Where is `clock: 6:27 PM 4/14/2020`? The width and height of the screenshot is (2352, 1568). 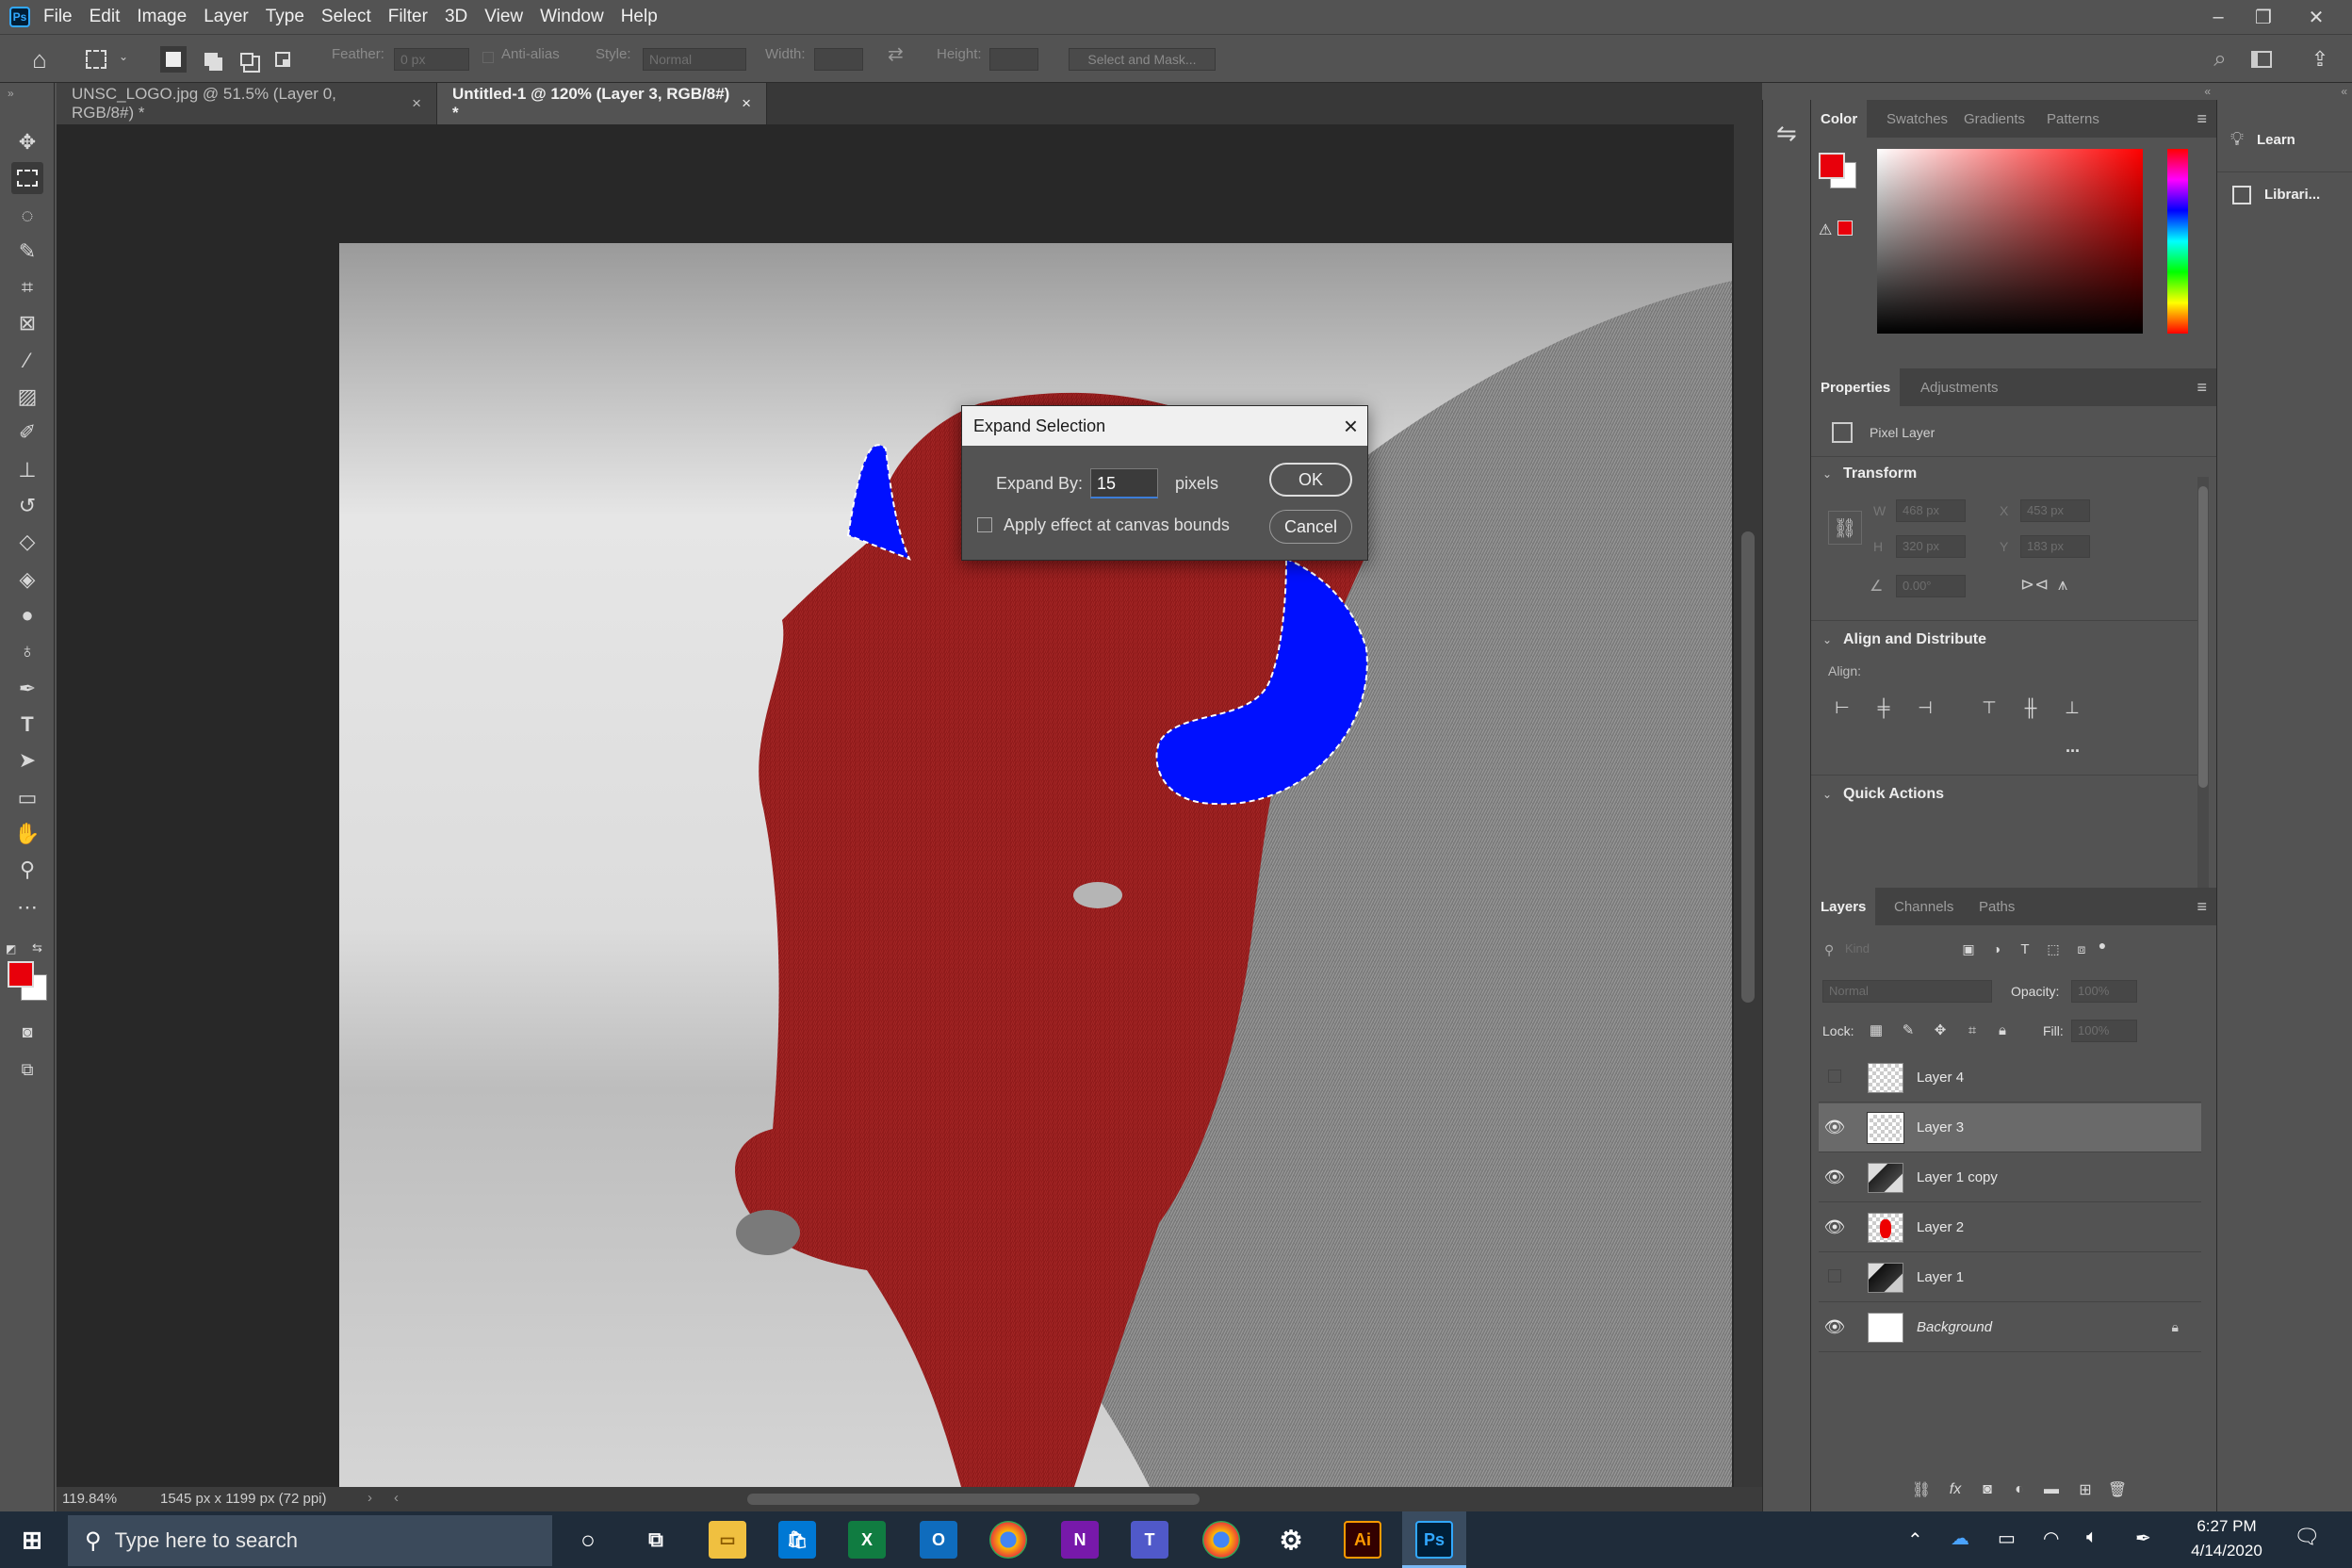 clock: 6:27 PM 4/14/2020 is located at coordinates (2226, 1538).